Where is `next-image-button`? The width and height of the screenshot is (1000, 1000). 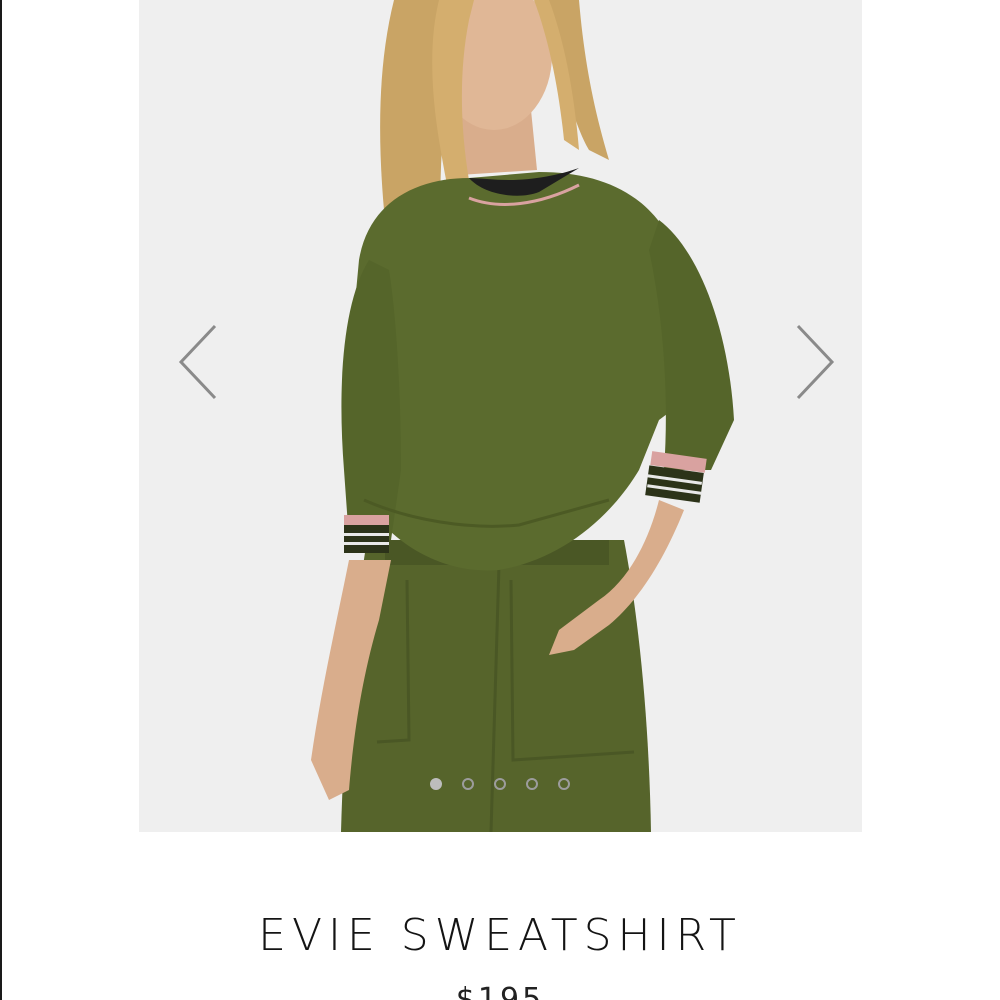
next-image-button is located at coordinates (813, 362).